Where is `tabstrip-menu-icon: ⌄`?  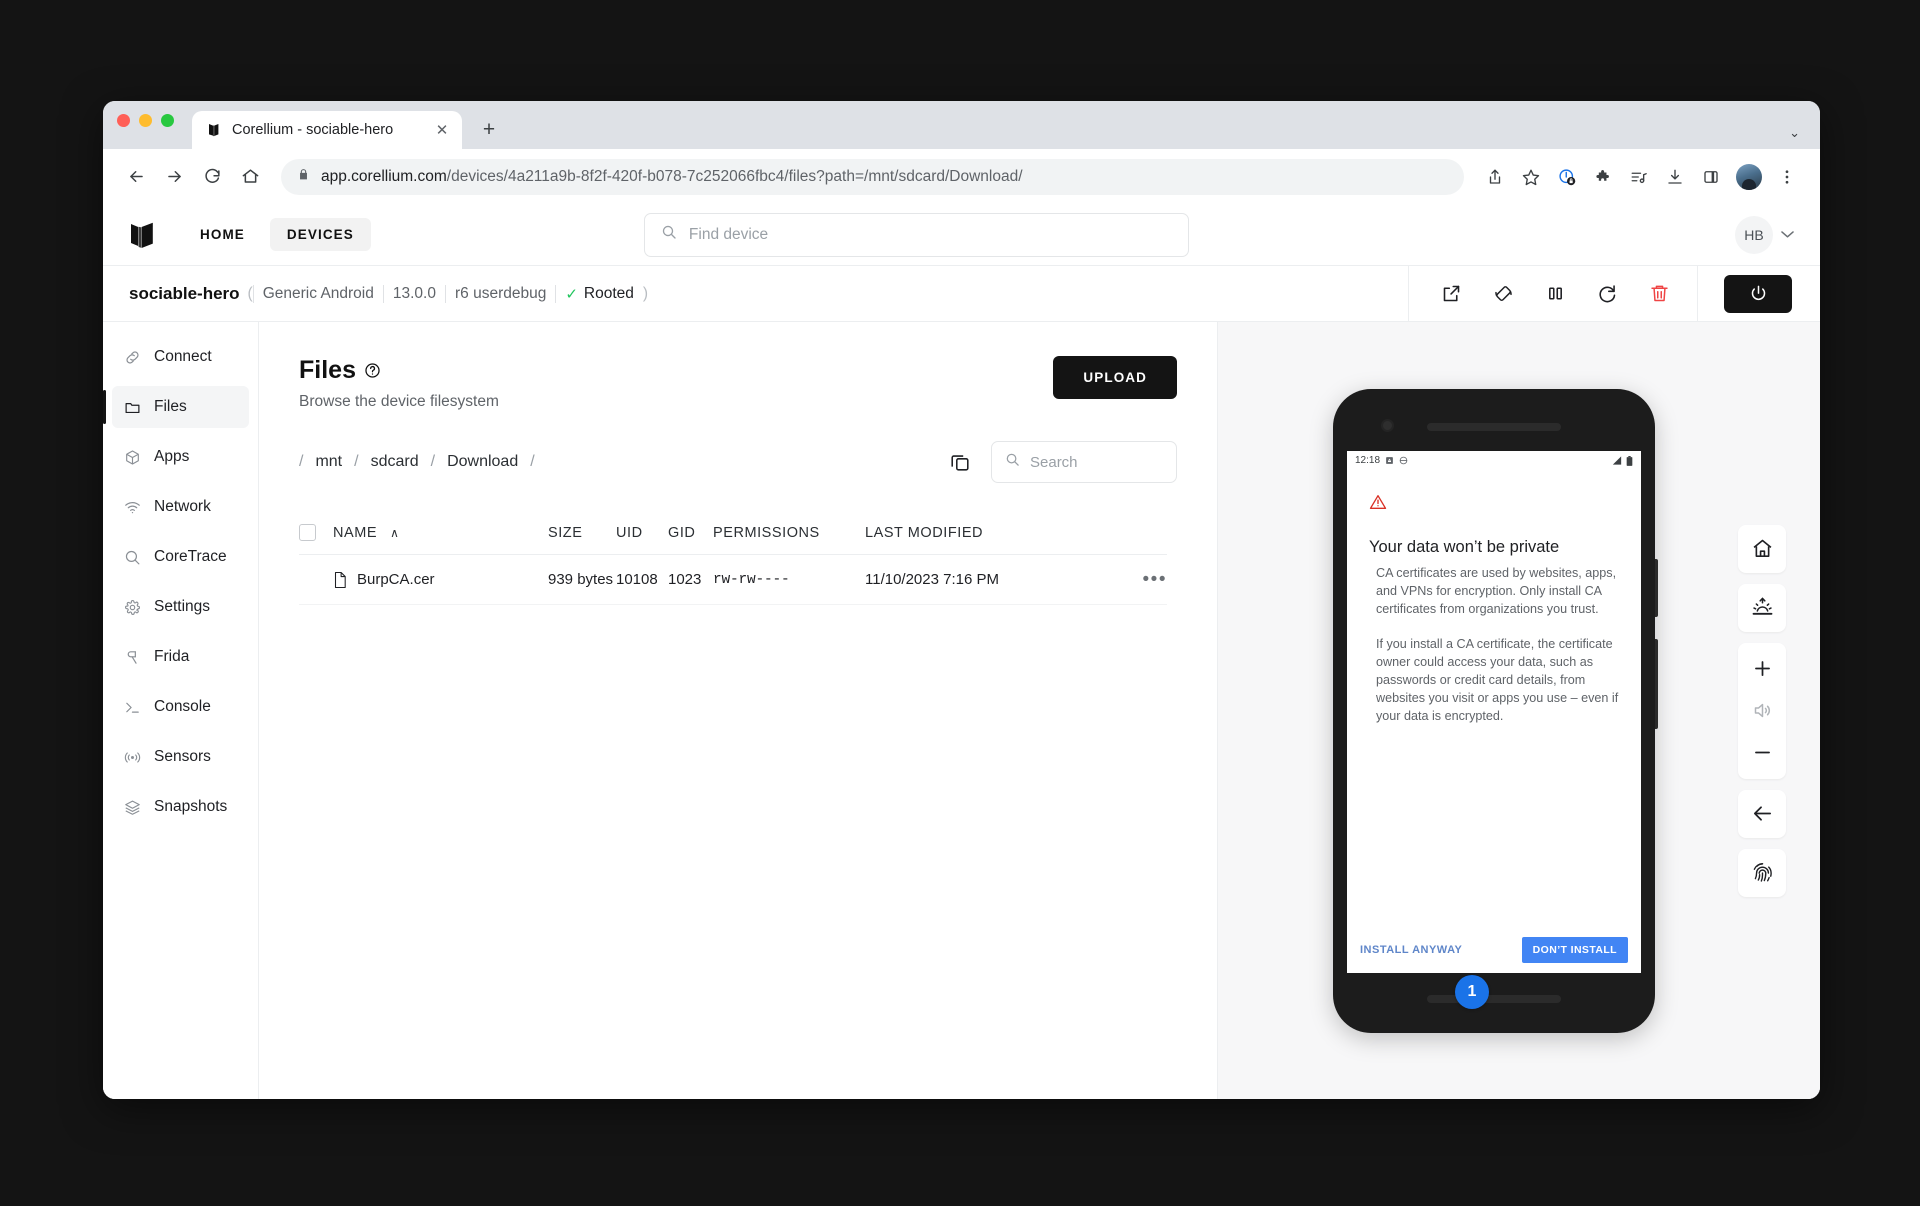 tabstrip-menu-icon: ⌄ is located at coordinates (1794, 133).